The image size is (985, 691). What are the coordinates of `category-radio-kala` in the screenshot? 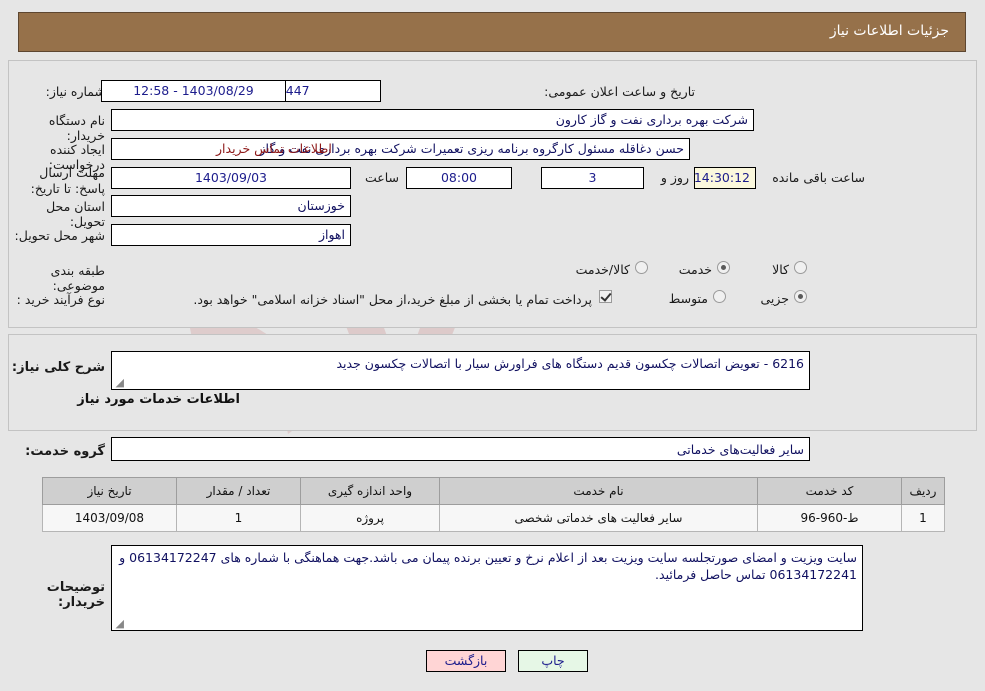 It's located at (800, 267).